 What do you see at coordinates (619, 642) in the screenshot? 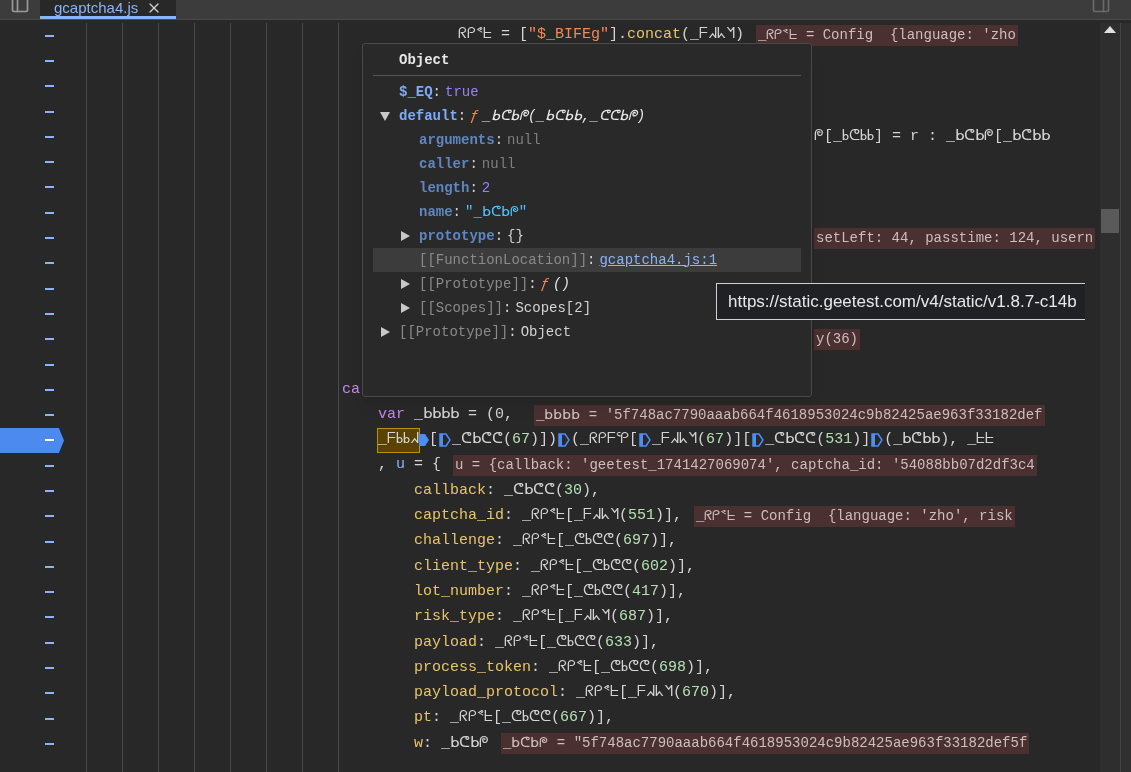
I see `number-literal: 633` at bounding box center [619, 642].